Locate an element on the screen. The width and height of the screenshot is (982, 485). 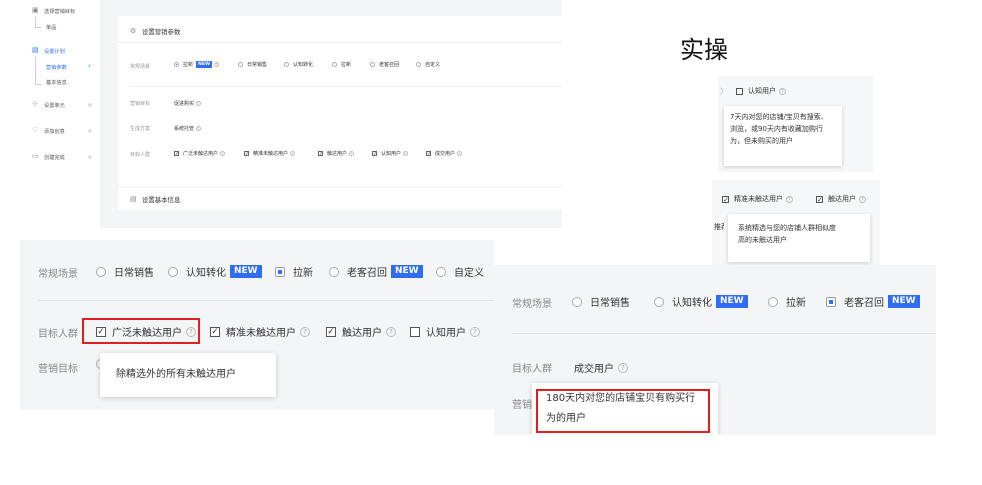
chevron-right-icon: › is located at coordinates (89, 66).